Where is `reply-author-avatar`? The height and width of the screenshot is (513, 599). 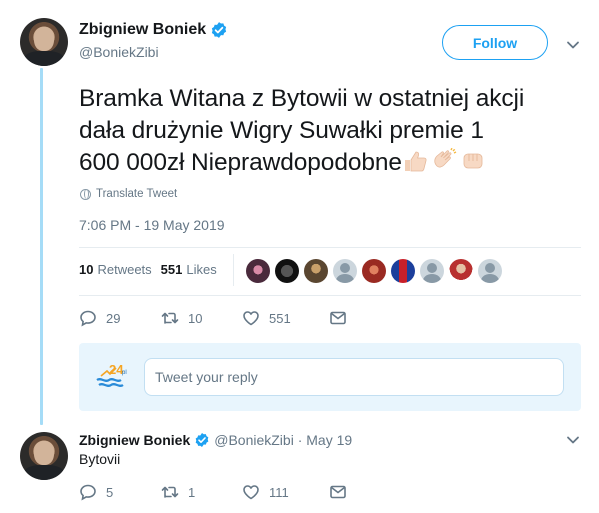
reply-author-avatar is located at coordinates (44, 456).